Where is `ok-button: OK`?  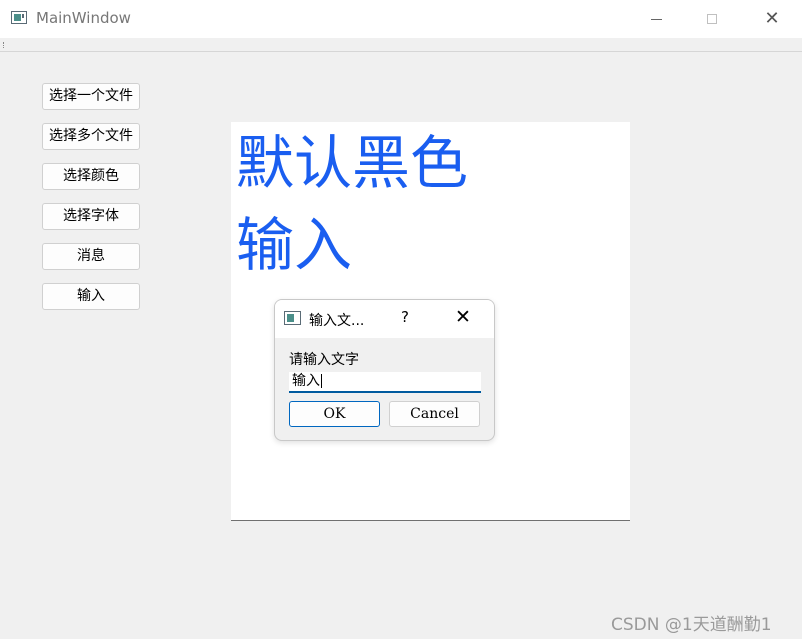
ok-button: OK is located at coordinates (334, 414).